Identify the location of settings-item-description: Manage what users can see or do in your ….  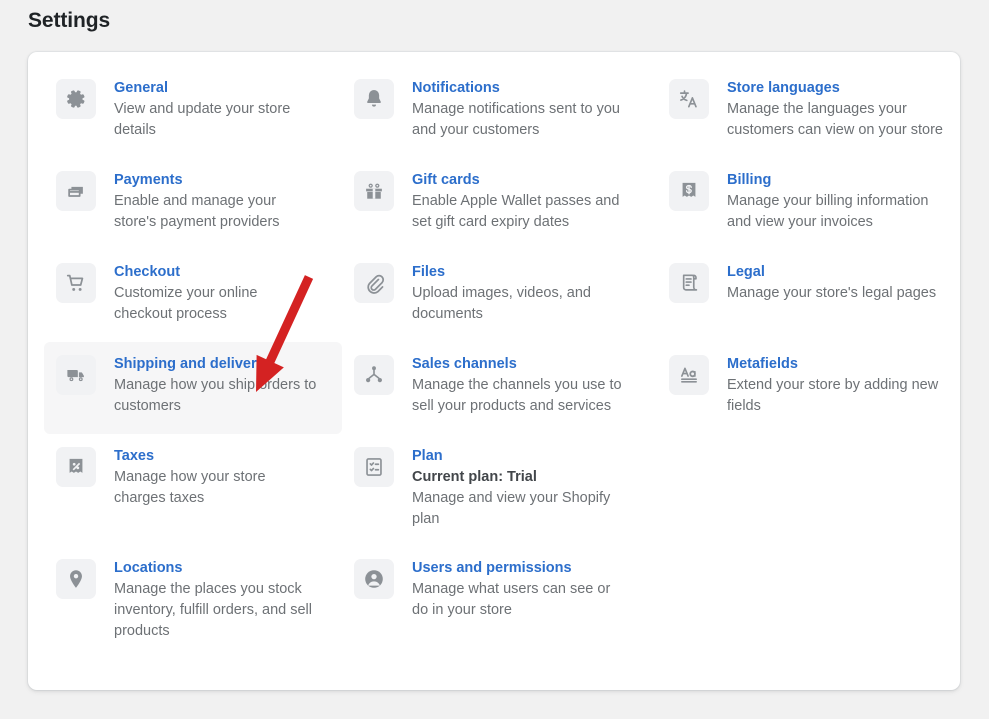
(511, 599).